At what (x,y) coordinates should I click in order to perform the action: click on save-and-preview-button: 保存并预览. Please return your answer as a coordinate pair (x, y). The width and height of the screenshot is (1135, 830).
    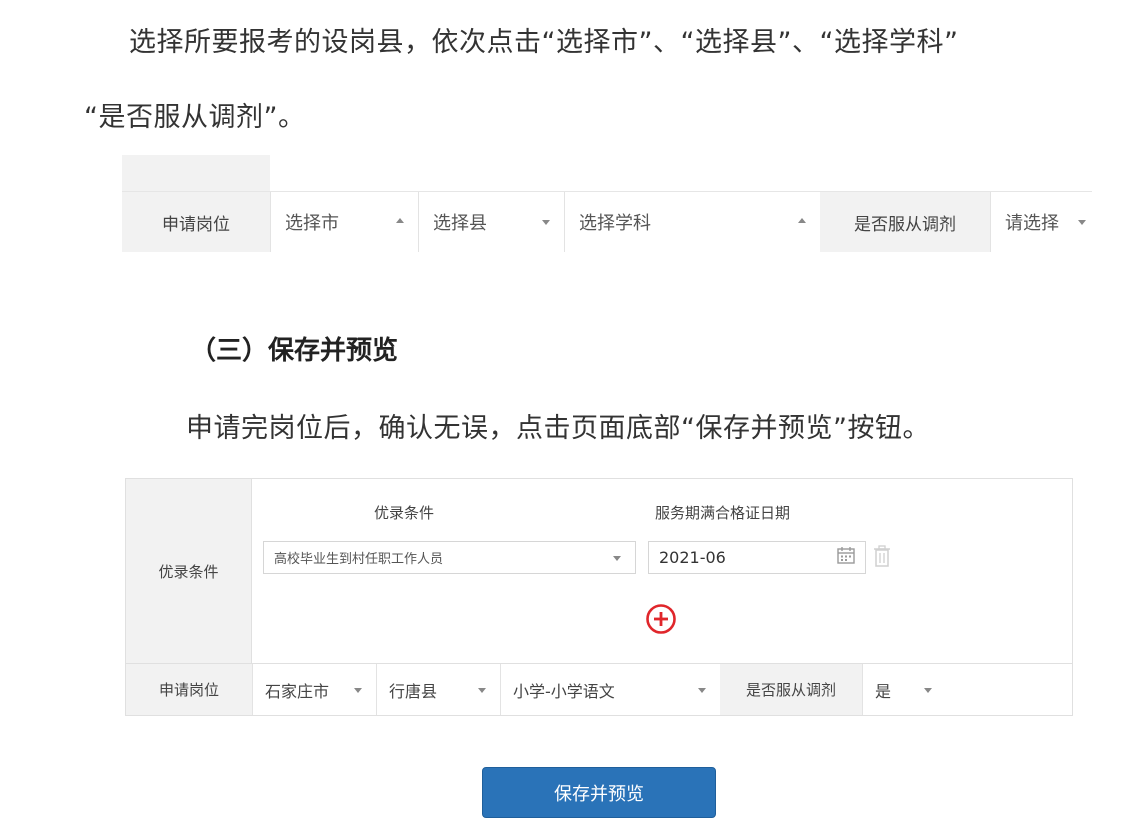
    Looking at the image, I should click on (599, 792).